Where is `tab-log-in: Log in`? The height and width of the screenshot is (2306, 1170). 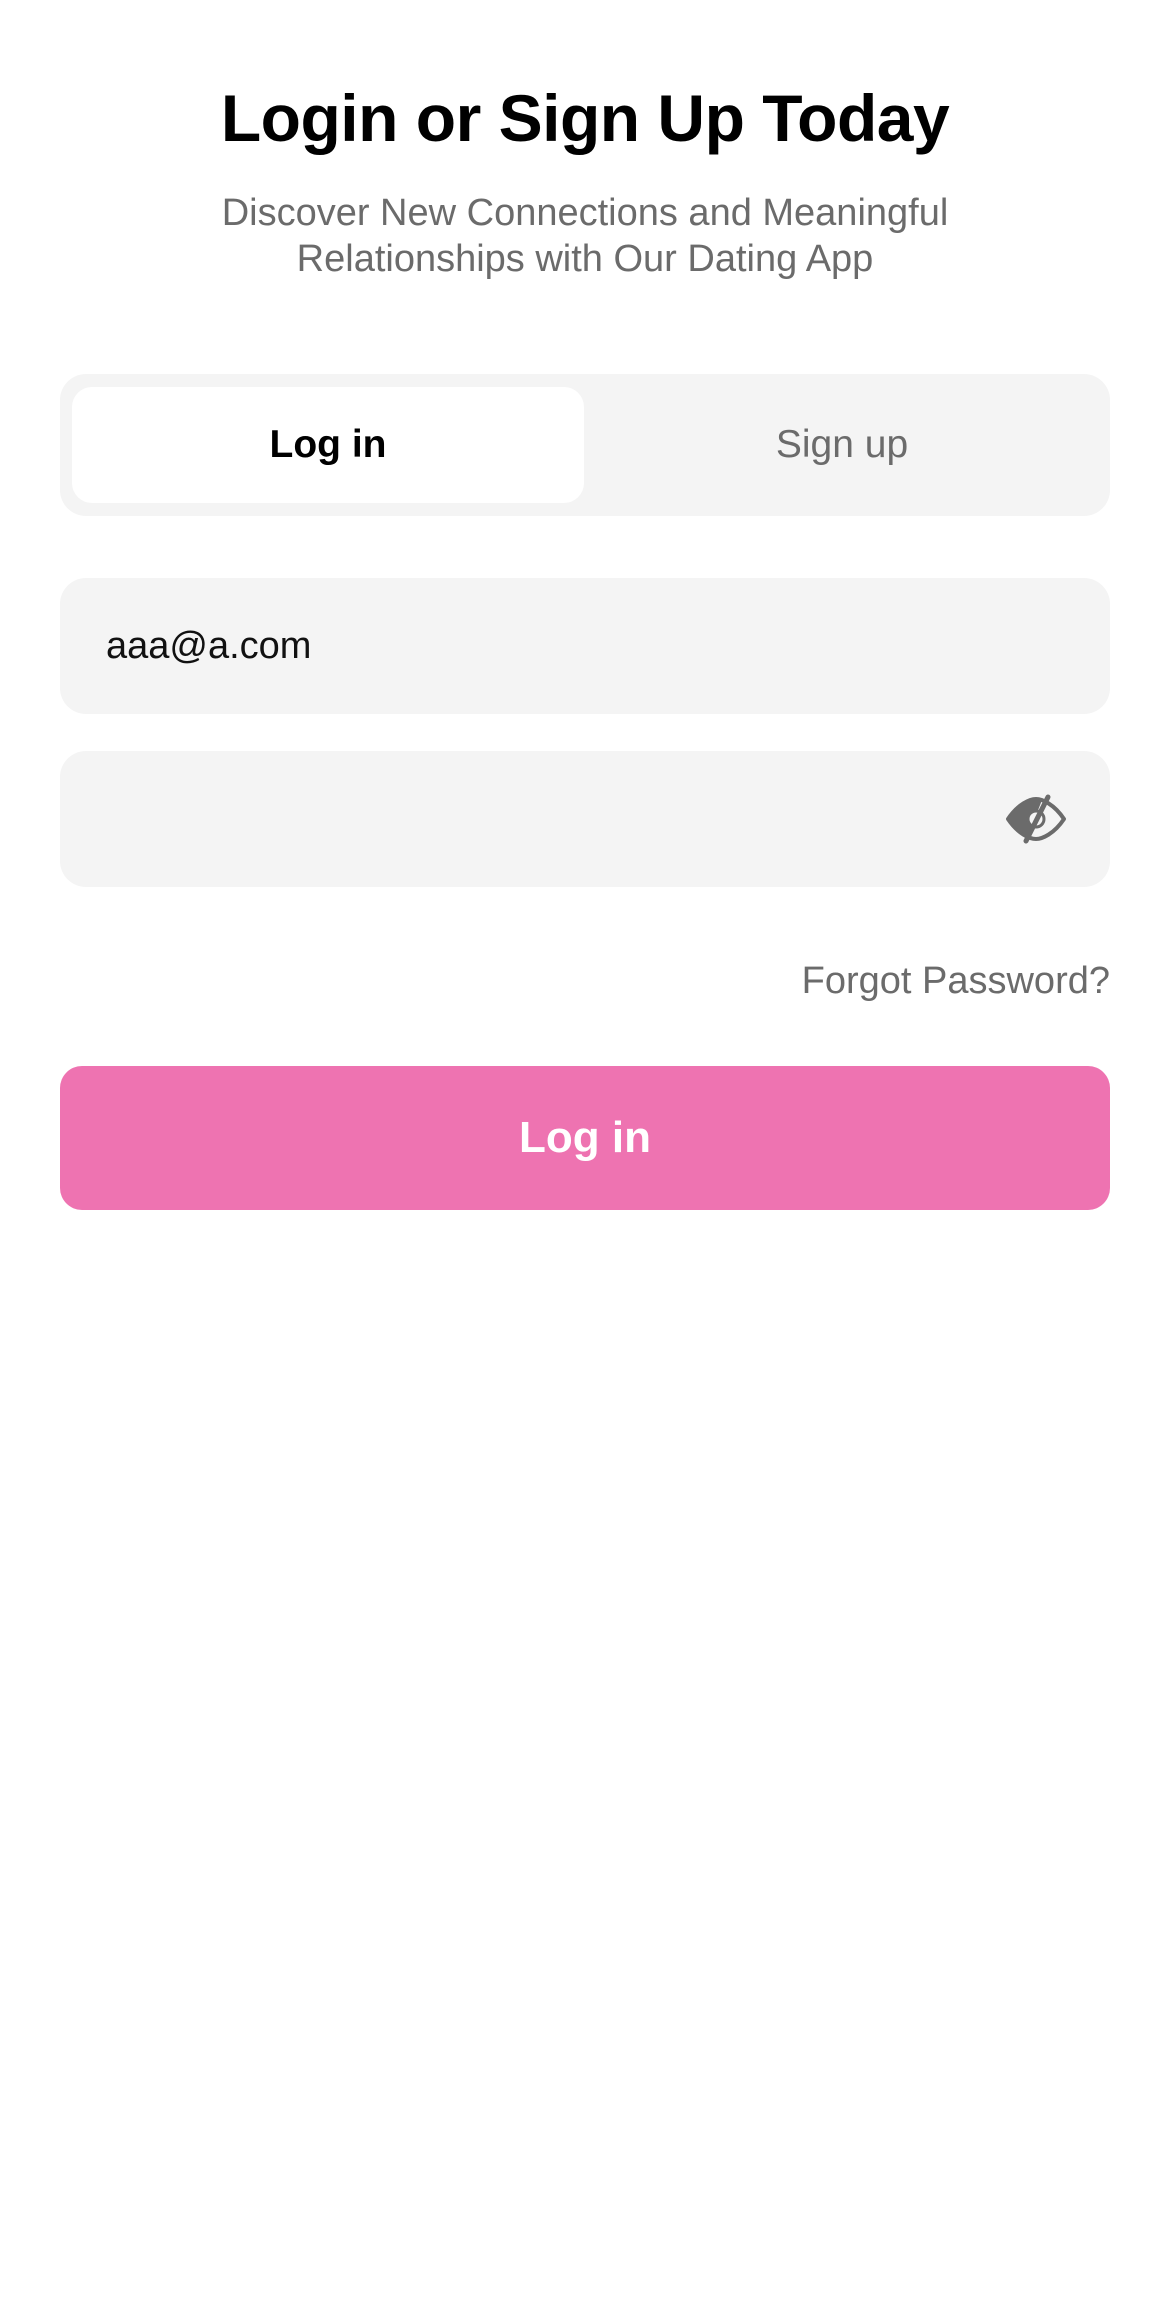
tab-log-in: Log in is located at coordinates (328, 445).